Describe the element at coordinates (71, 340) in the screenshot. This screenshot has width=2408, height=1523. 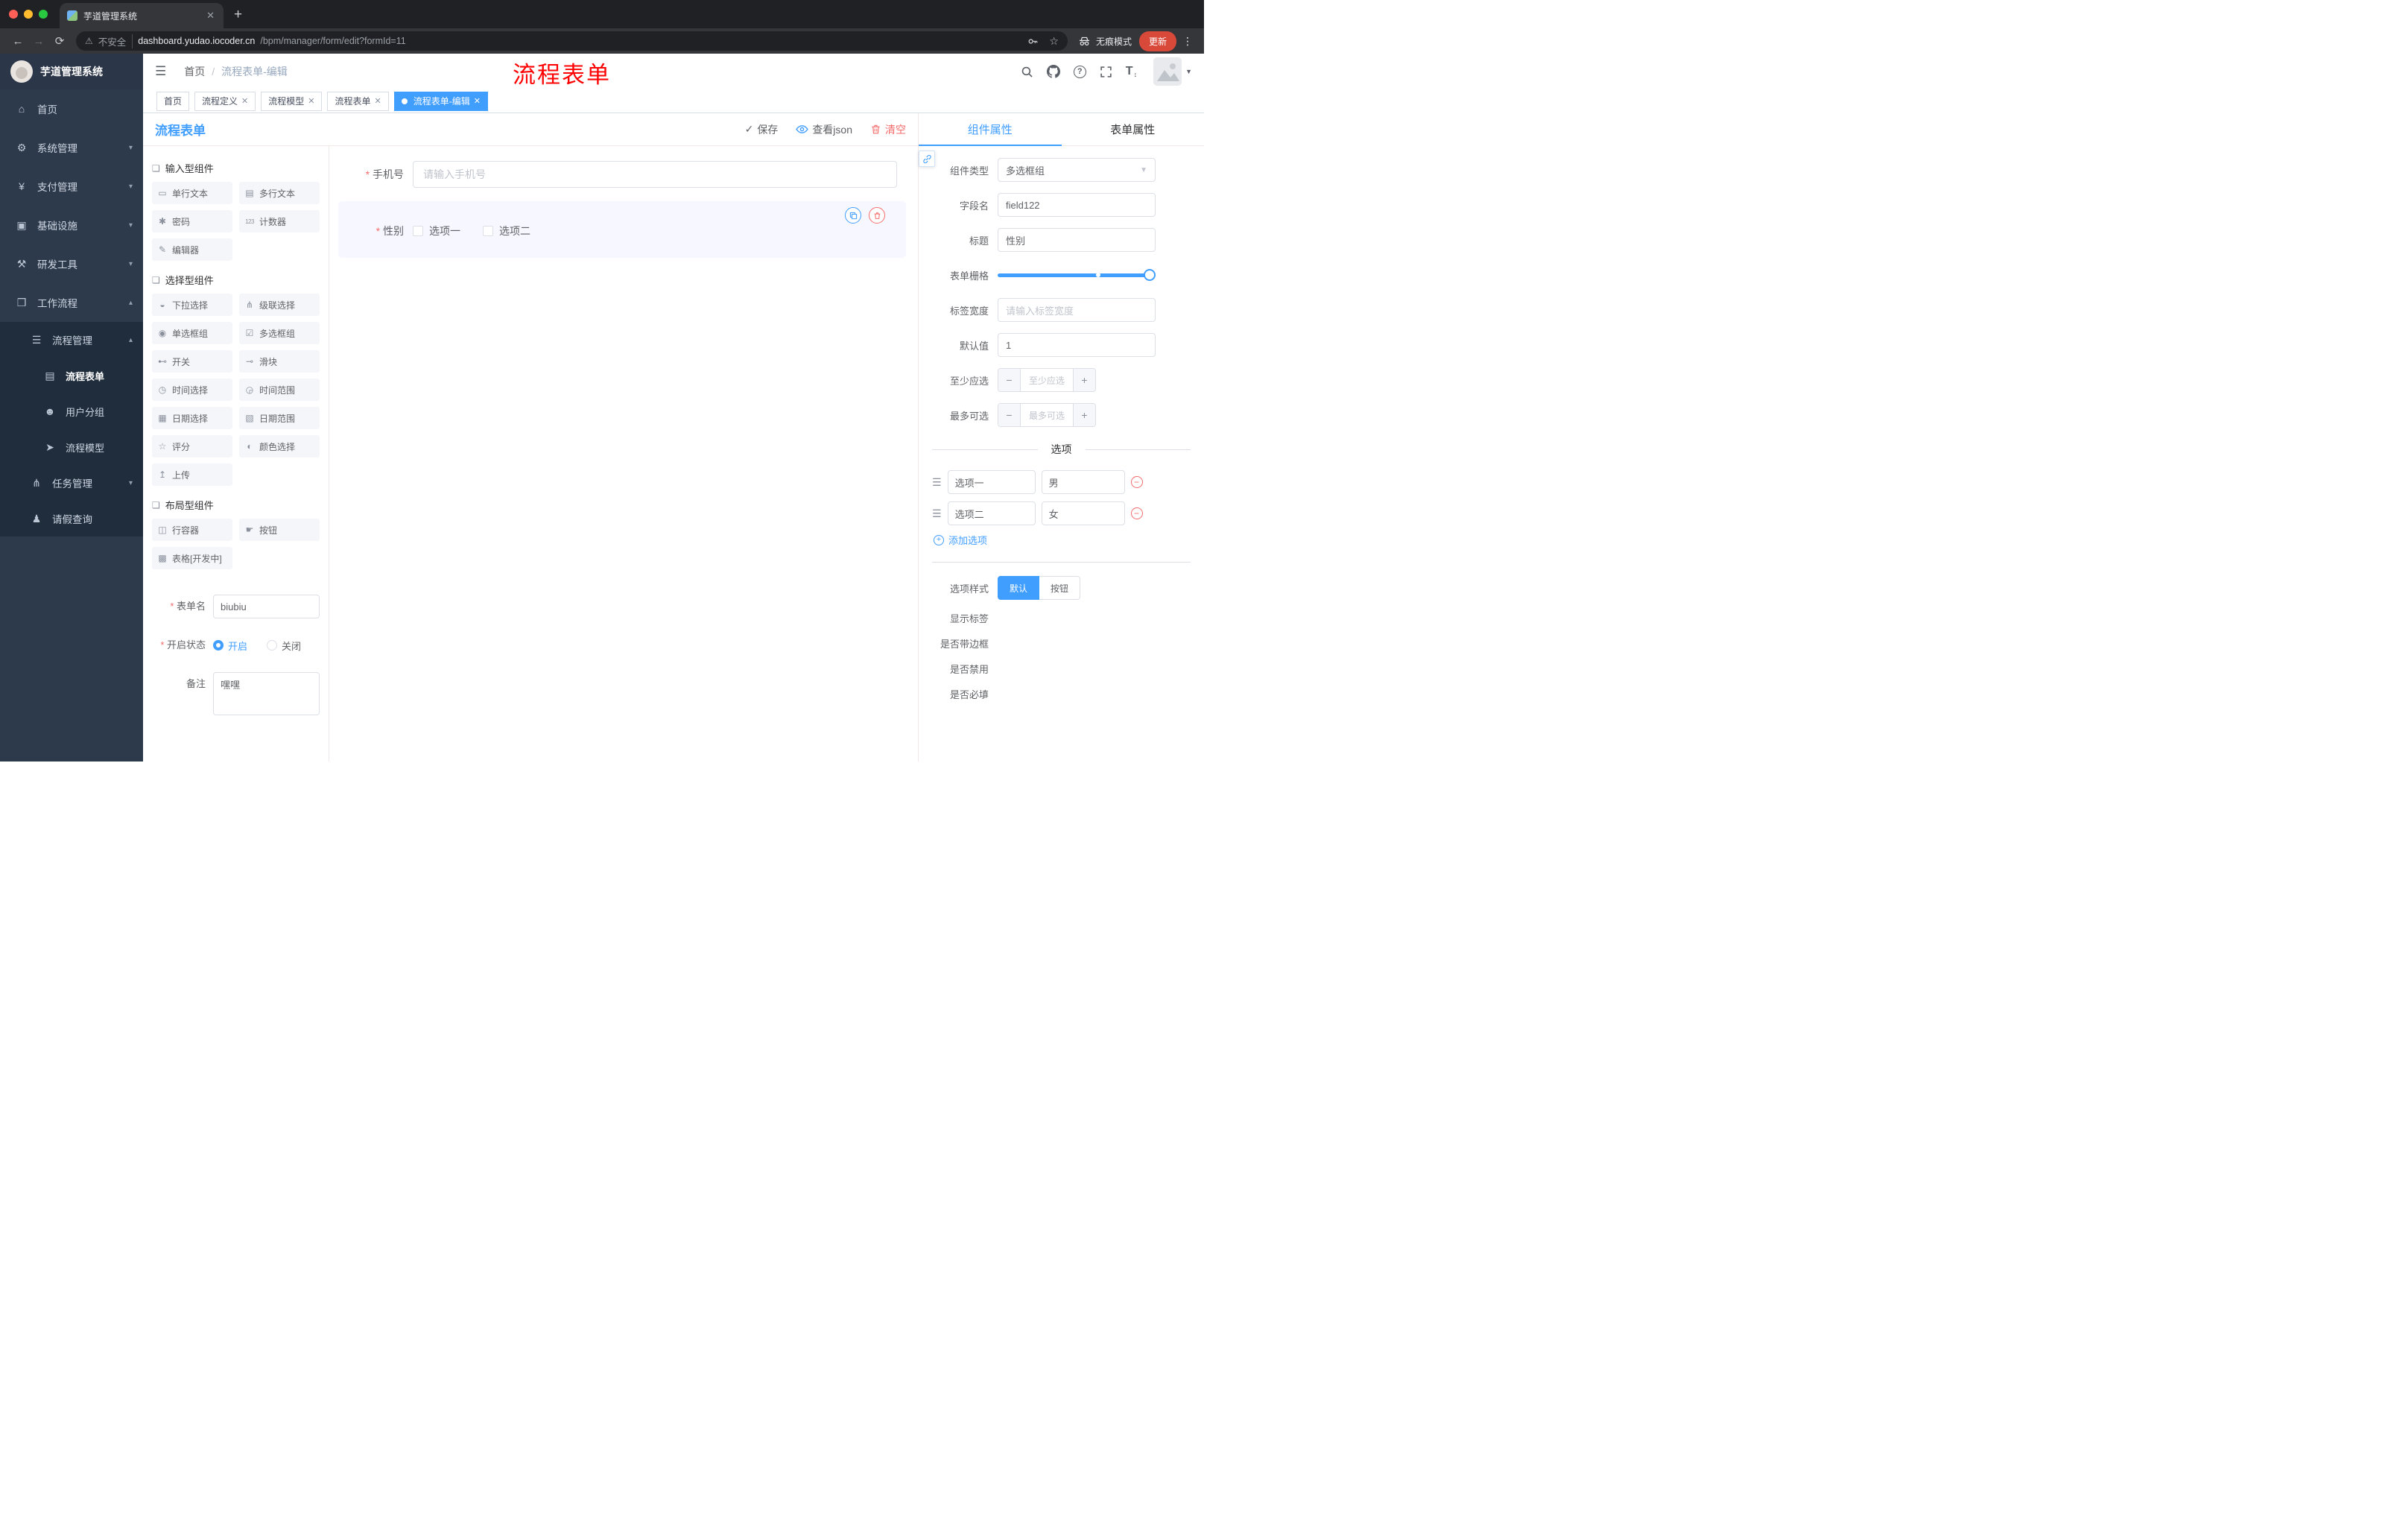
I see `sidebar-item-process-management: ☰ 流程管理 ▴` at that location.